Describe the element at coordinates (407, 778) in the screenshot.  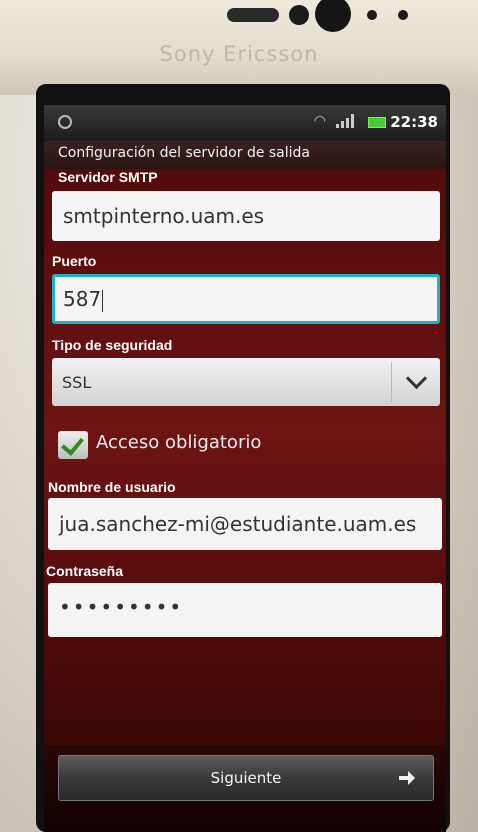
I see `arrow-right-icon` at that location.